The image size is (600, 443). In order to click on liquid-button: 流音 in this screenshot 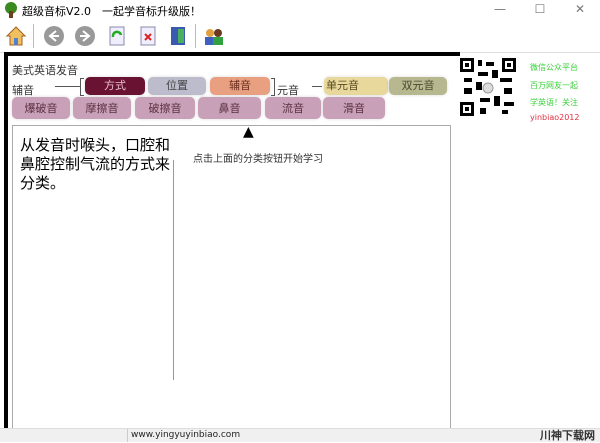, I will do `click(293, 108)`.